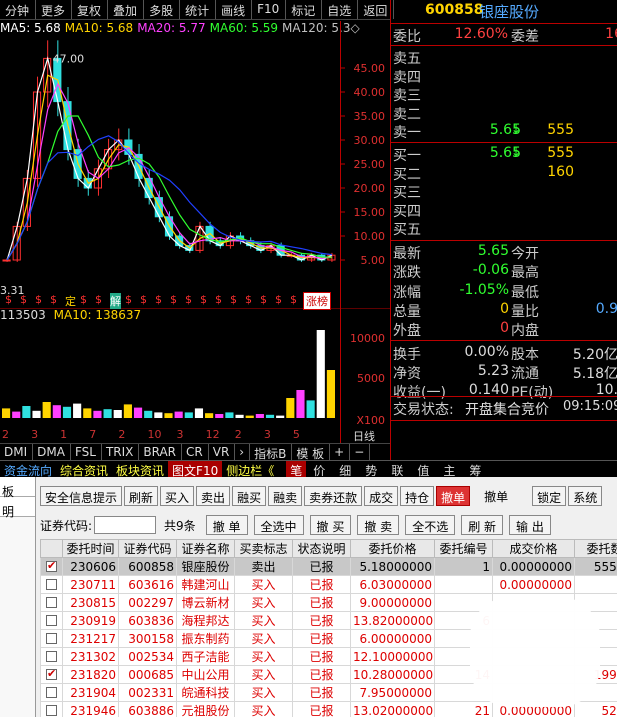 The height and width of the screenshot is (717, 617). Describe the element at coordinates (121, 452) in the screenshot. I see `indicator-tab: TRIX` at that location.